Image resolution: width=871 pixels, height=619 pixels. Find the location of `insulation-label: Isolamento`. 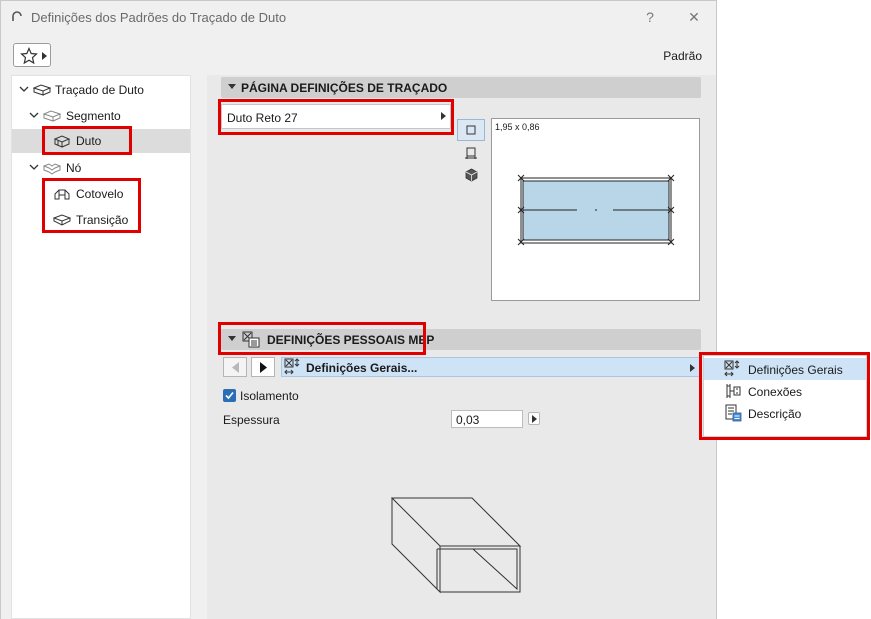

insulation-label: Isolamento is located at coordinates (269, 396).